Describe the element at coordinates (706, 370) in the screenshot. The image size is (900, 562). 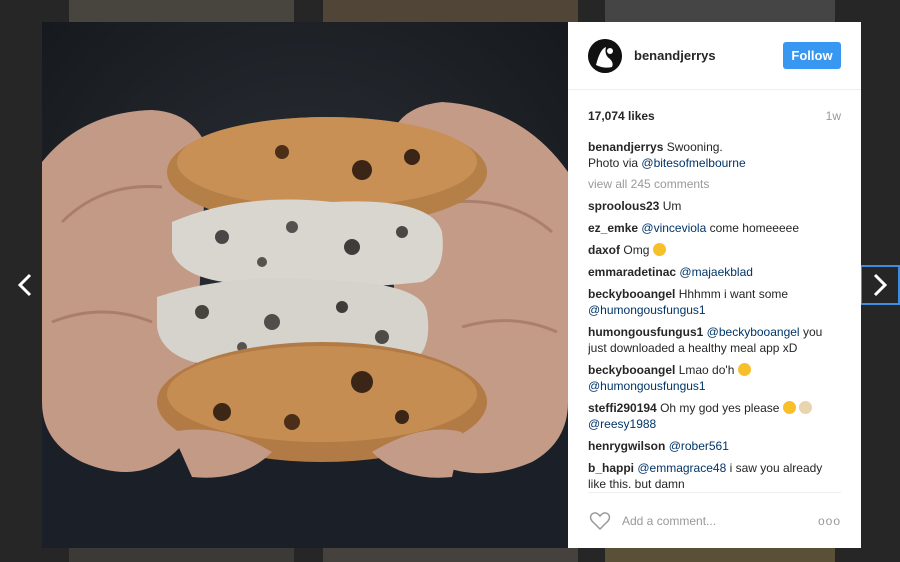
I see `comment-text: Lmao do'h` at that location.